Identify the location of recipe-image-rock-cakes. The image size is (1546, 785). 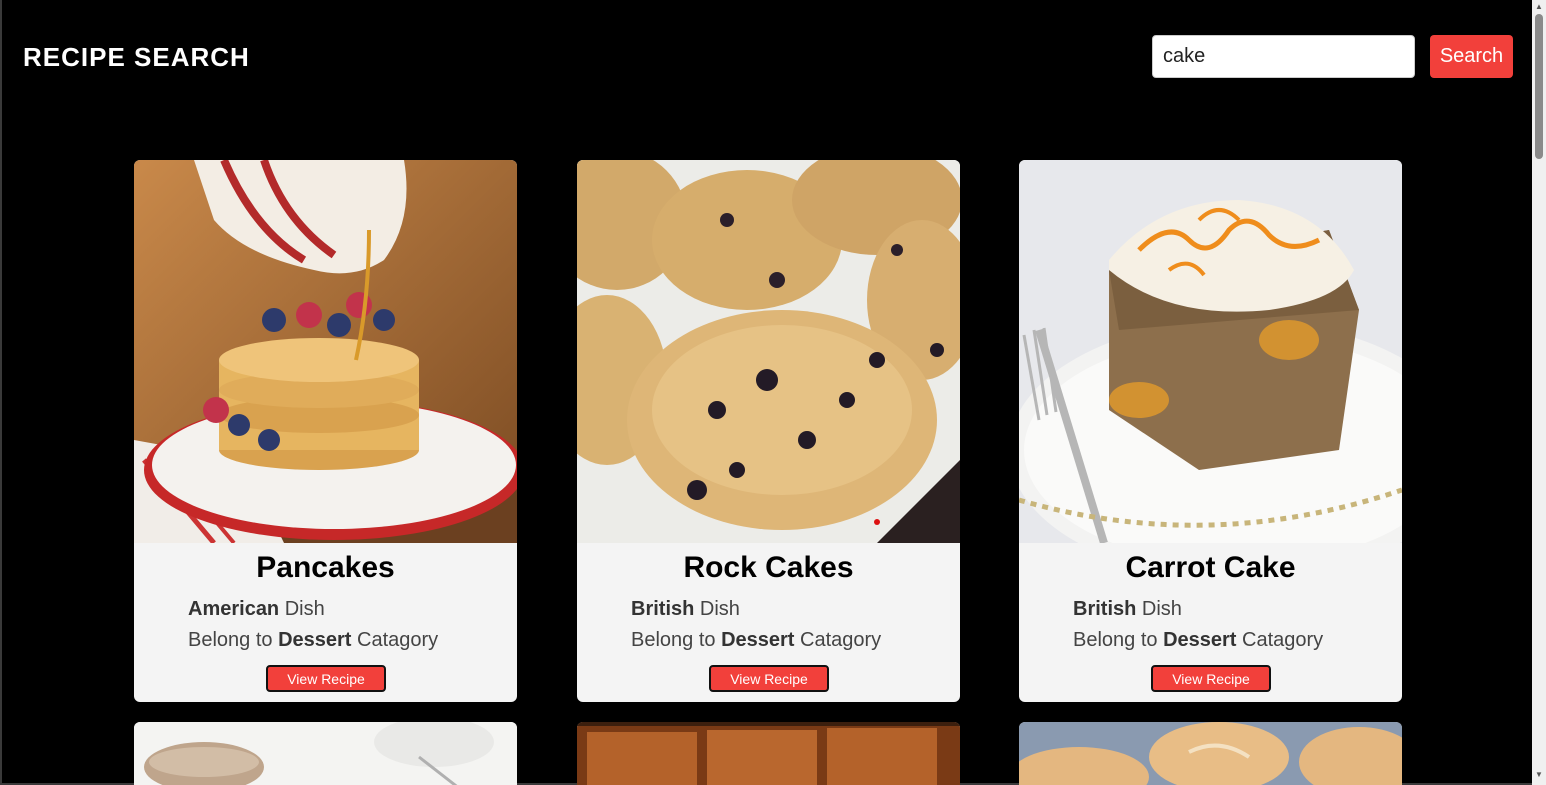
(768, 351).